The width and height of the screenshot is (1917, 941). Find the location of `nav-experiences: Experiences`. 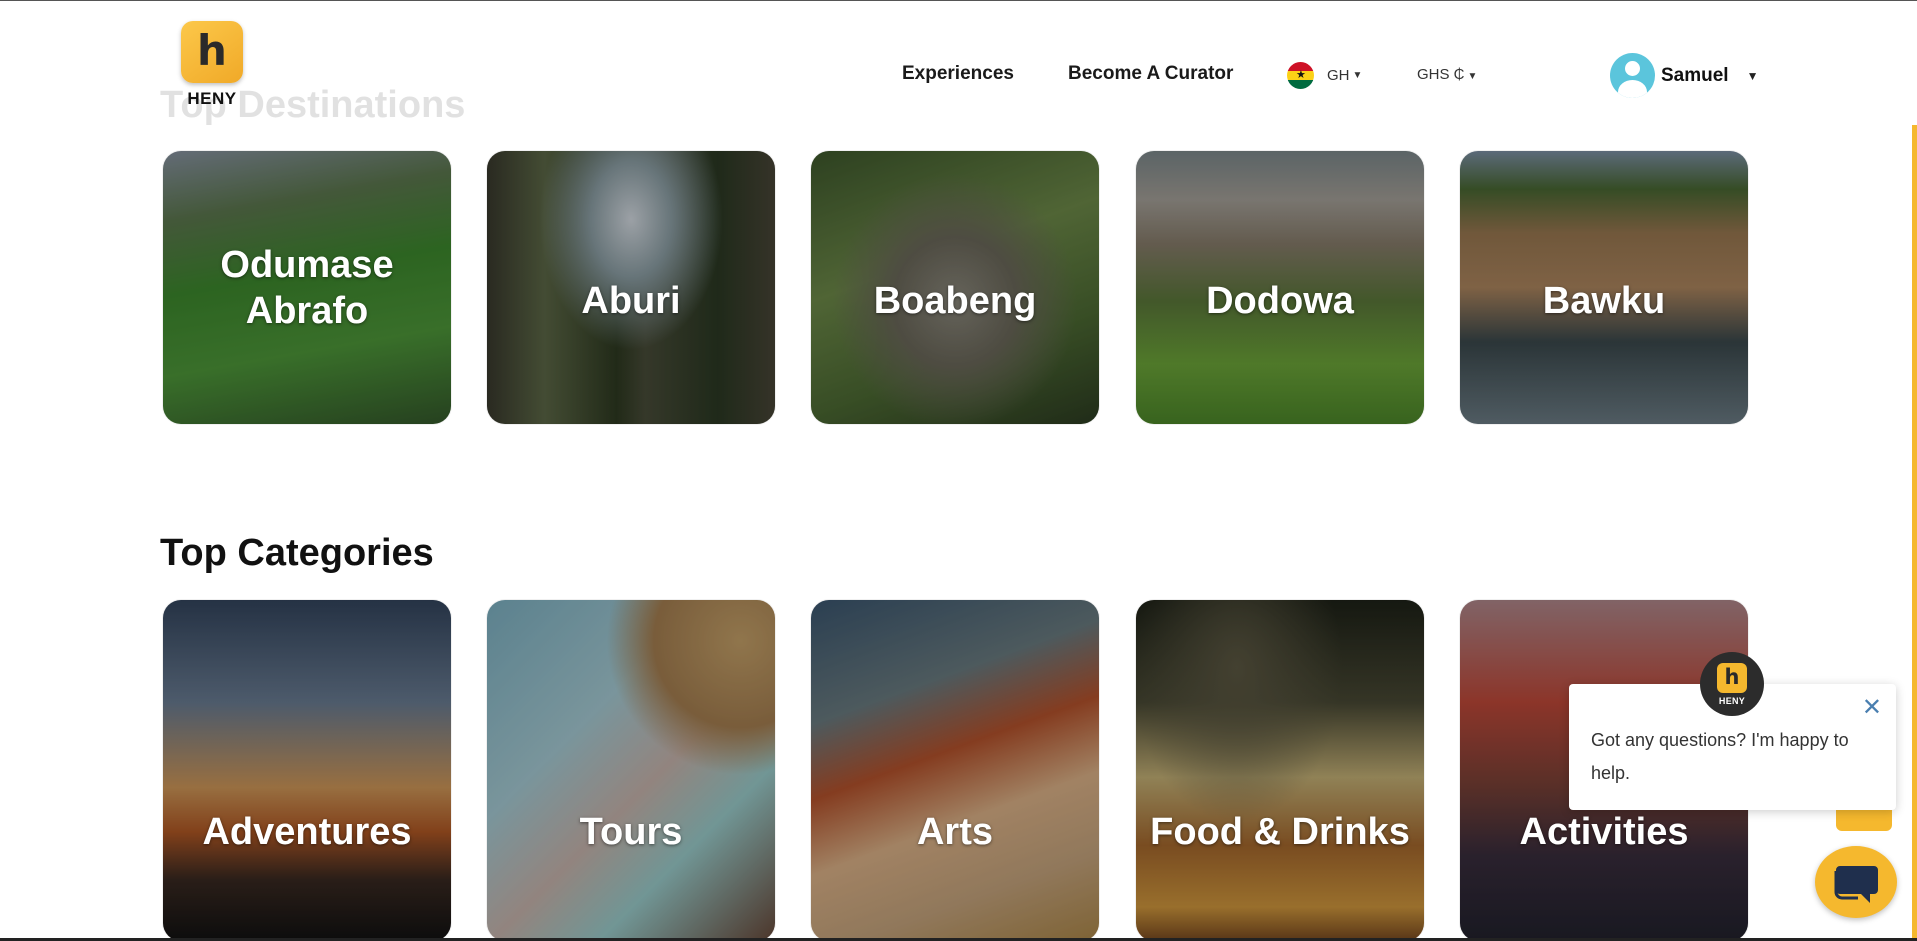

nav-experiences: Experiences is located at coordinates (958, 74).